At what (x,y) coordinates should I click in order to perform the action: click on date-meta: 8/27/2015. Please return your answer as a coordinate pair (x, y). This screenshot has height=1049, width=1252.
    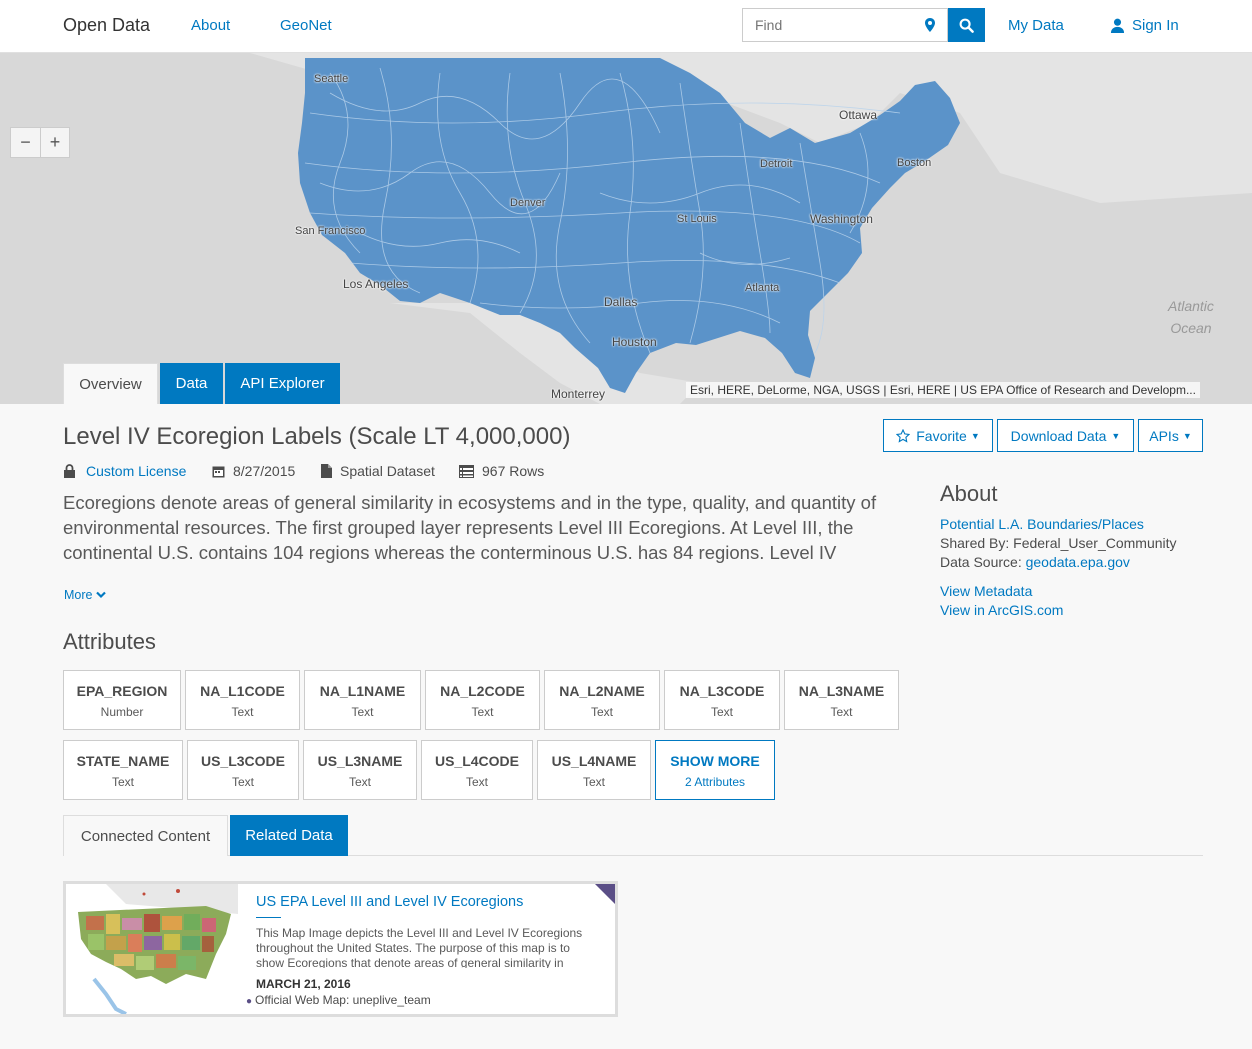
    Looking at the image, I should click on (253, 471).